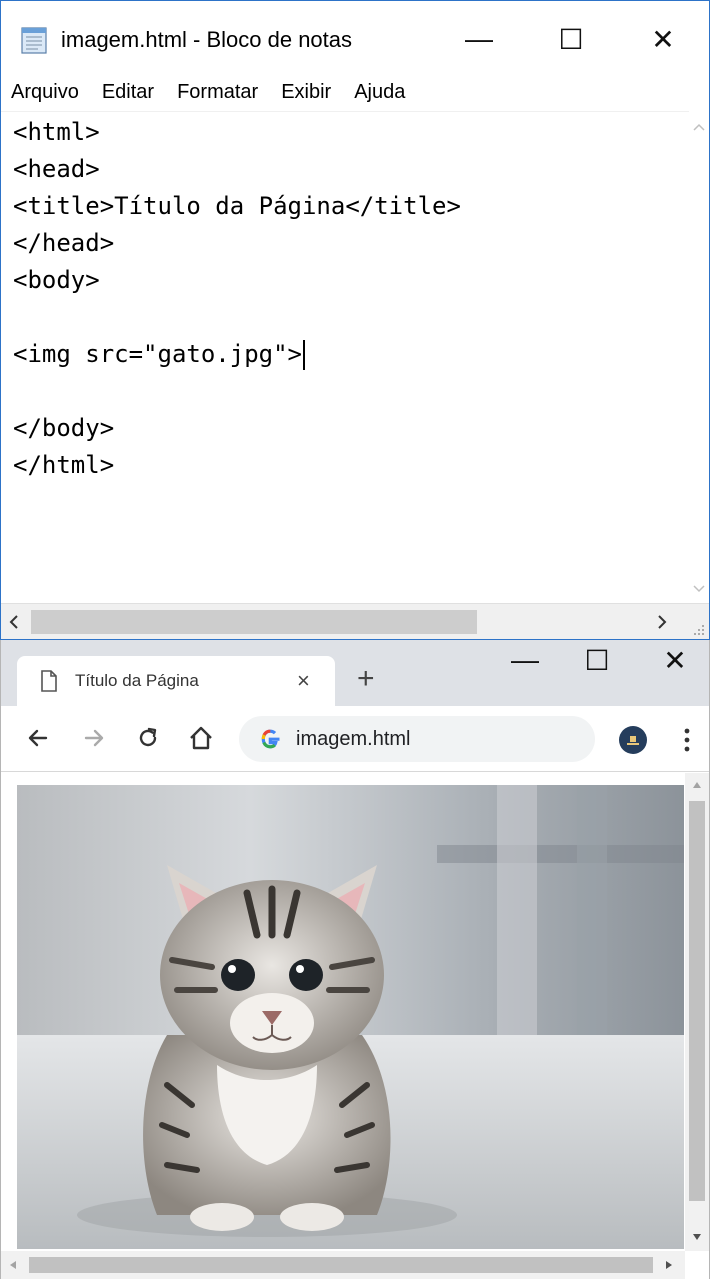 This screenshot has width=710, height=1279. I want to click on notepad-hscroll-thumb, so click(254, 622).